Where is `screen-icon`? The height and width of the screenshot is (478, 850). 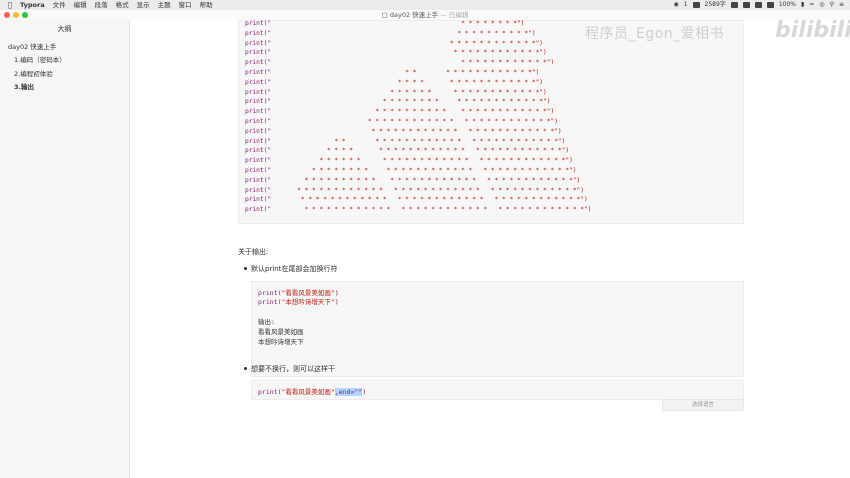
screen-icon is located at coordinates (696, 5).